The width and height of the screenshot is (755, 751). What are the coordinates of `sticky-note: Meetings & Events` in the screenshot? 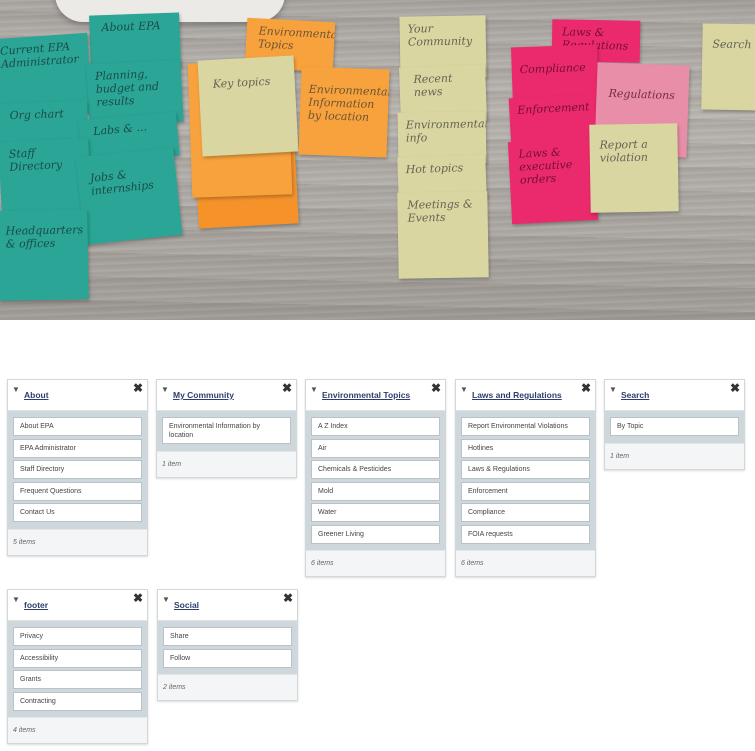 It's located at (443, 235).